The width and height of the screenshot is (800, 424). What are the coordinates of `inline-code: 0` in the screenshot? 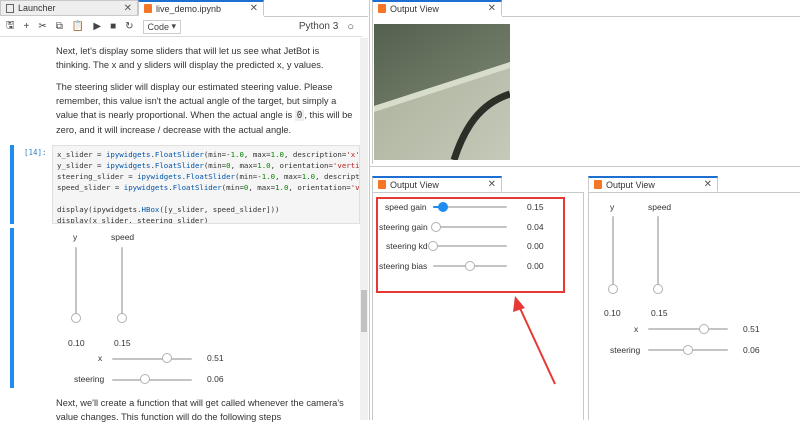 It's located at (299, 115).